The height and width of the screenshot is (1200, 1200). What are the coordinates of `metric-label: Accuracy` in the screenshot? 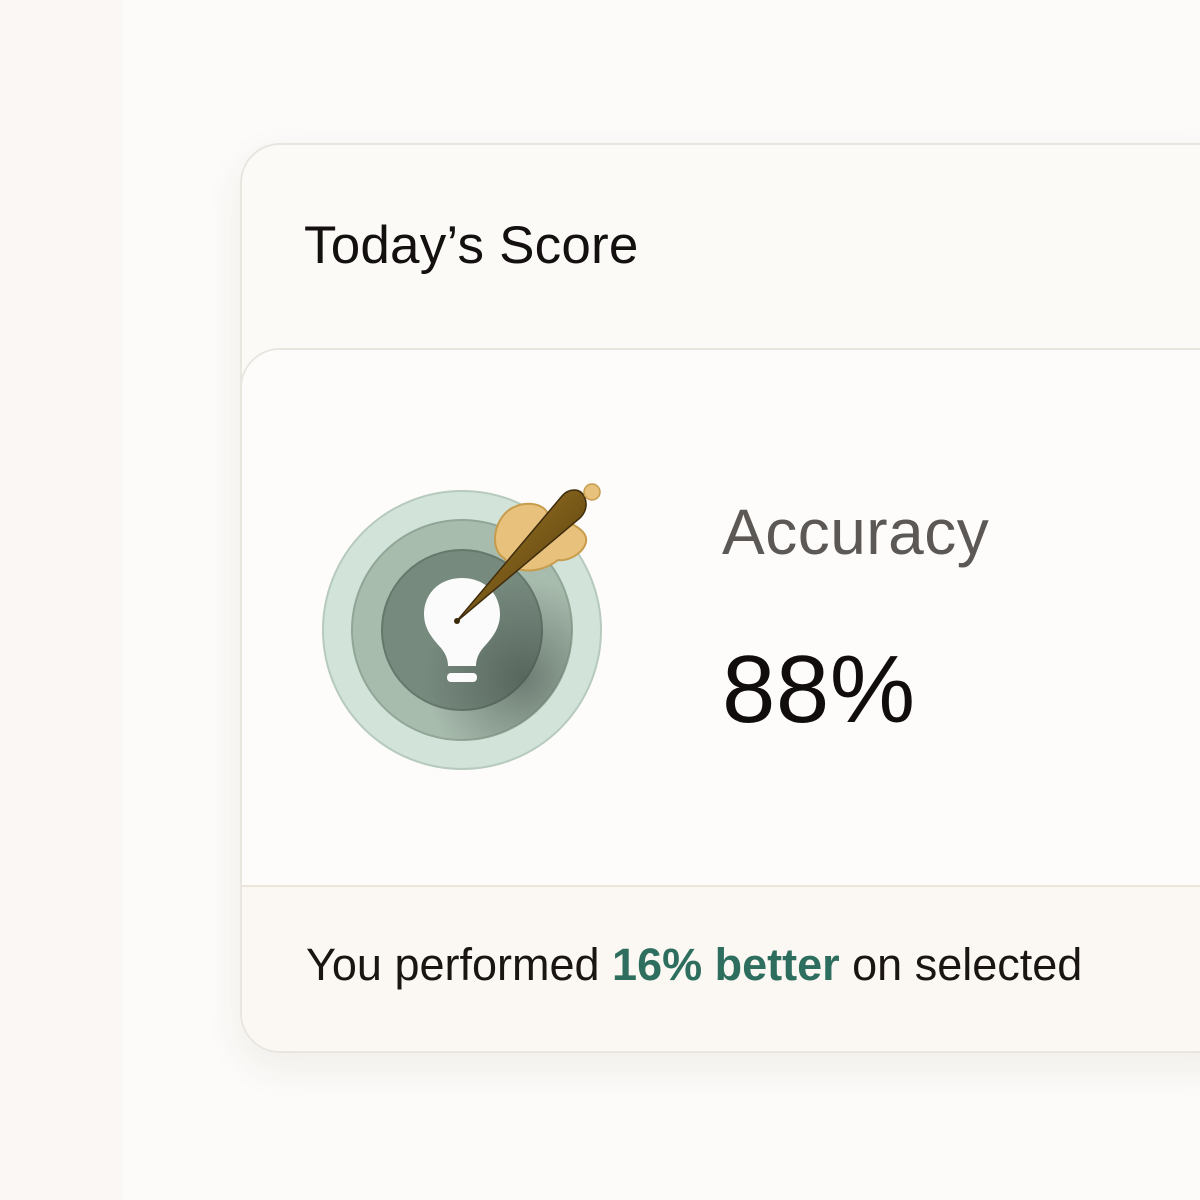 It's located at (856, 532).